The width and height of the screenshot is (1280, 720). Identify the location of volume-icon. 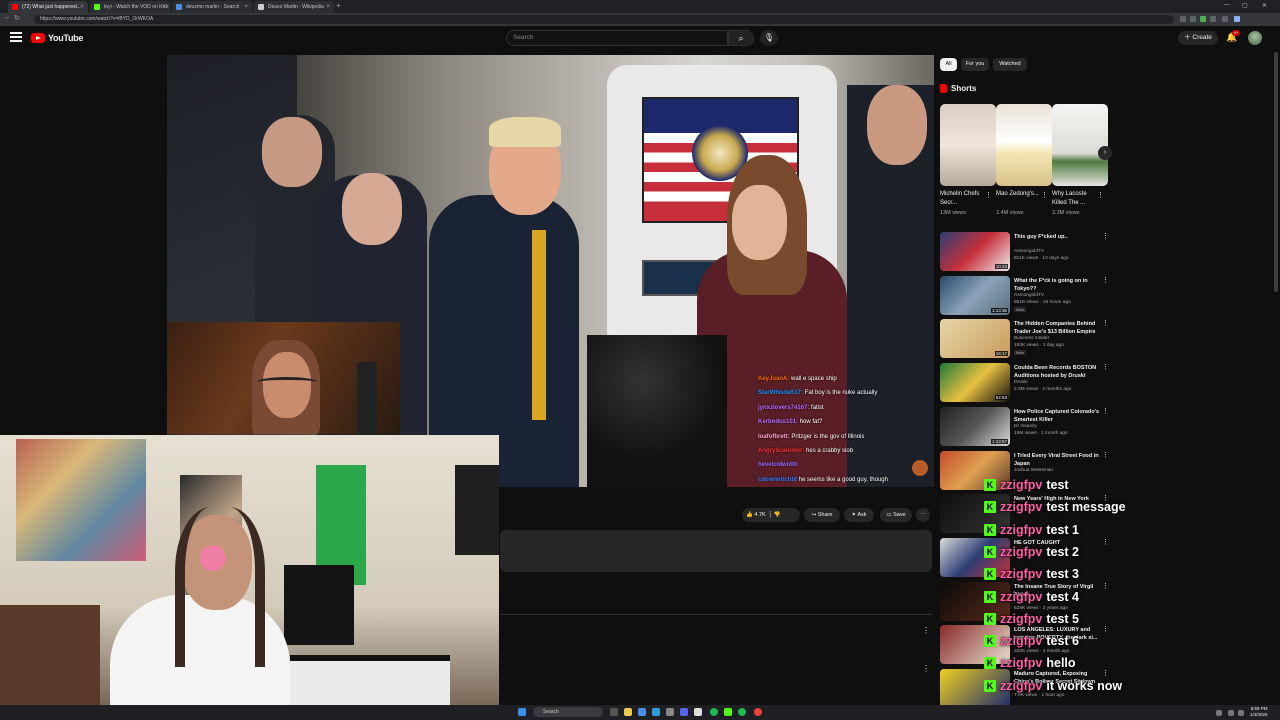
(1241, 713).